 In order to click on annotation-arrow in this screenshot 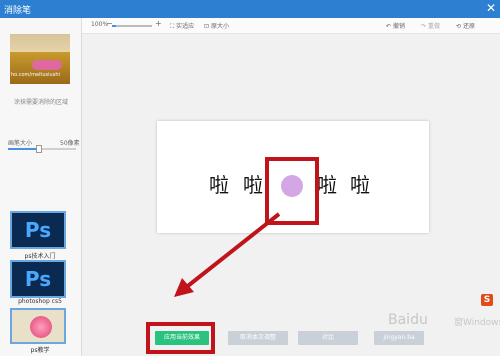, I will do `click(227, 254)`.